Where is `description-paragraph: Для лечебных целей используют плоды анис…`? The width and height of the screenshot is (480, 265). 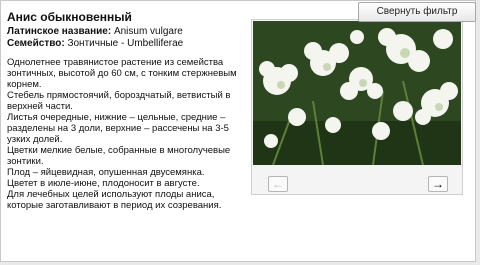 description-paragraph: Для лечебных целей используют плоды анис… is located at coordinates (114, 200).